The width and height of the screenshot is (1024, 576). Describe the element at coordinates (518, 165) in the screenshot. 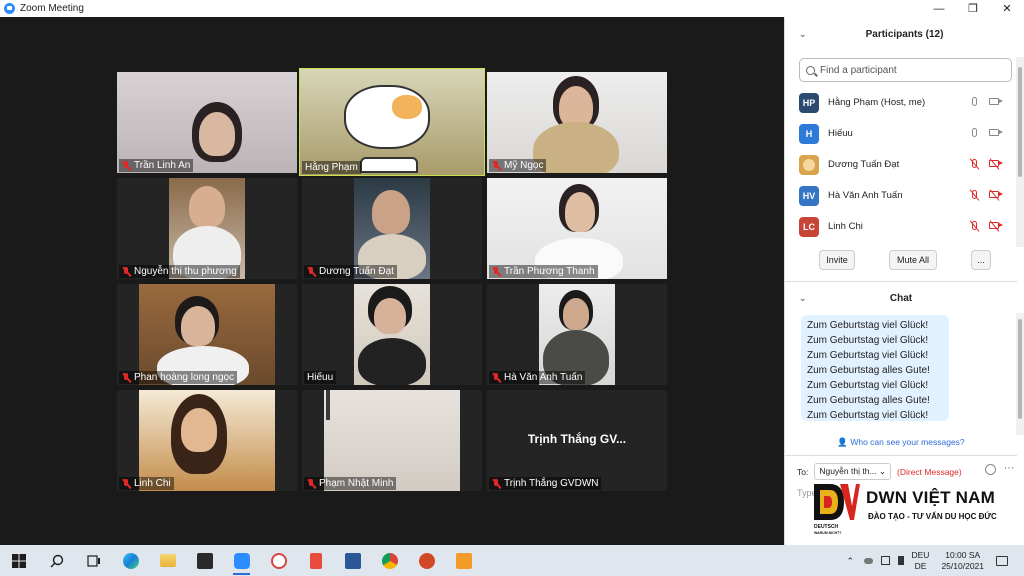

I see `participant-name-label: Mỹ Ngọc` at that location.